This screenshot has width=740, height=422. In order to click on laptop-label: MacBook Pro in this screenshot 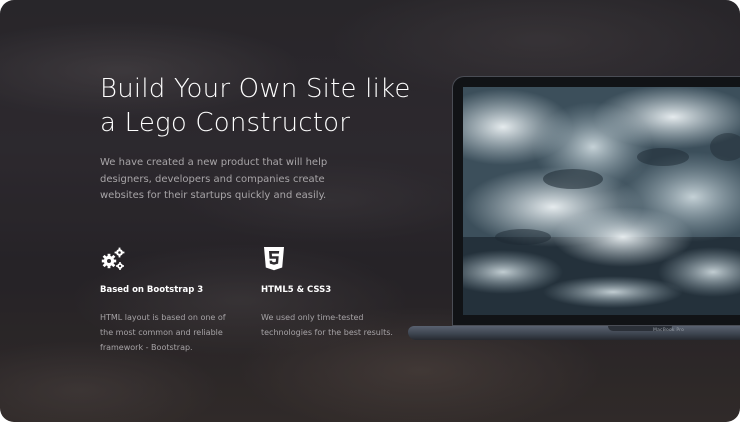, I will do `click(669, 330)`.